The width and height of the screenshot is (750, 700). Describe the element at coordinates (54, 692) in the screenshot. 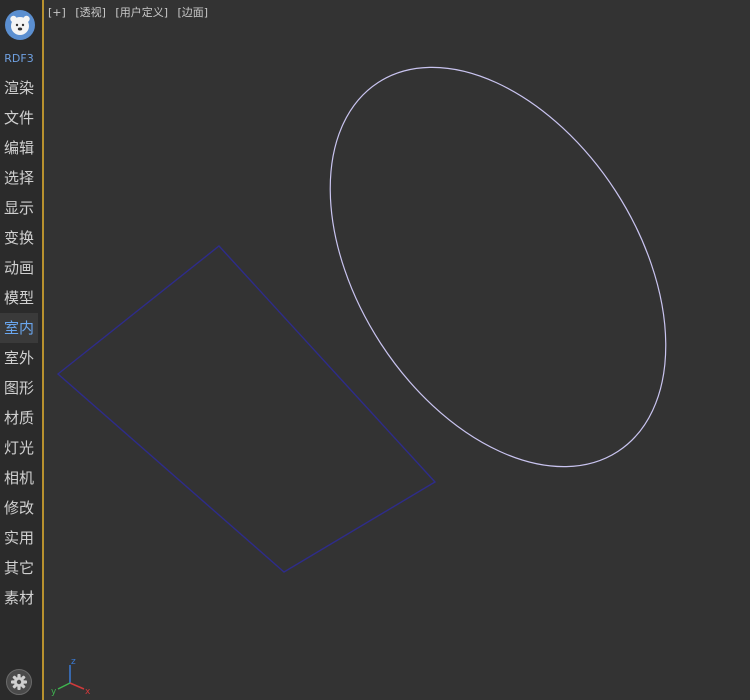

I see `axis-y-label: y` at that location.